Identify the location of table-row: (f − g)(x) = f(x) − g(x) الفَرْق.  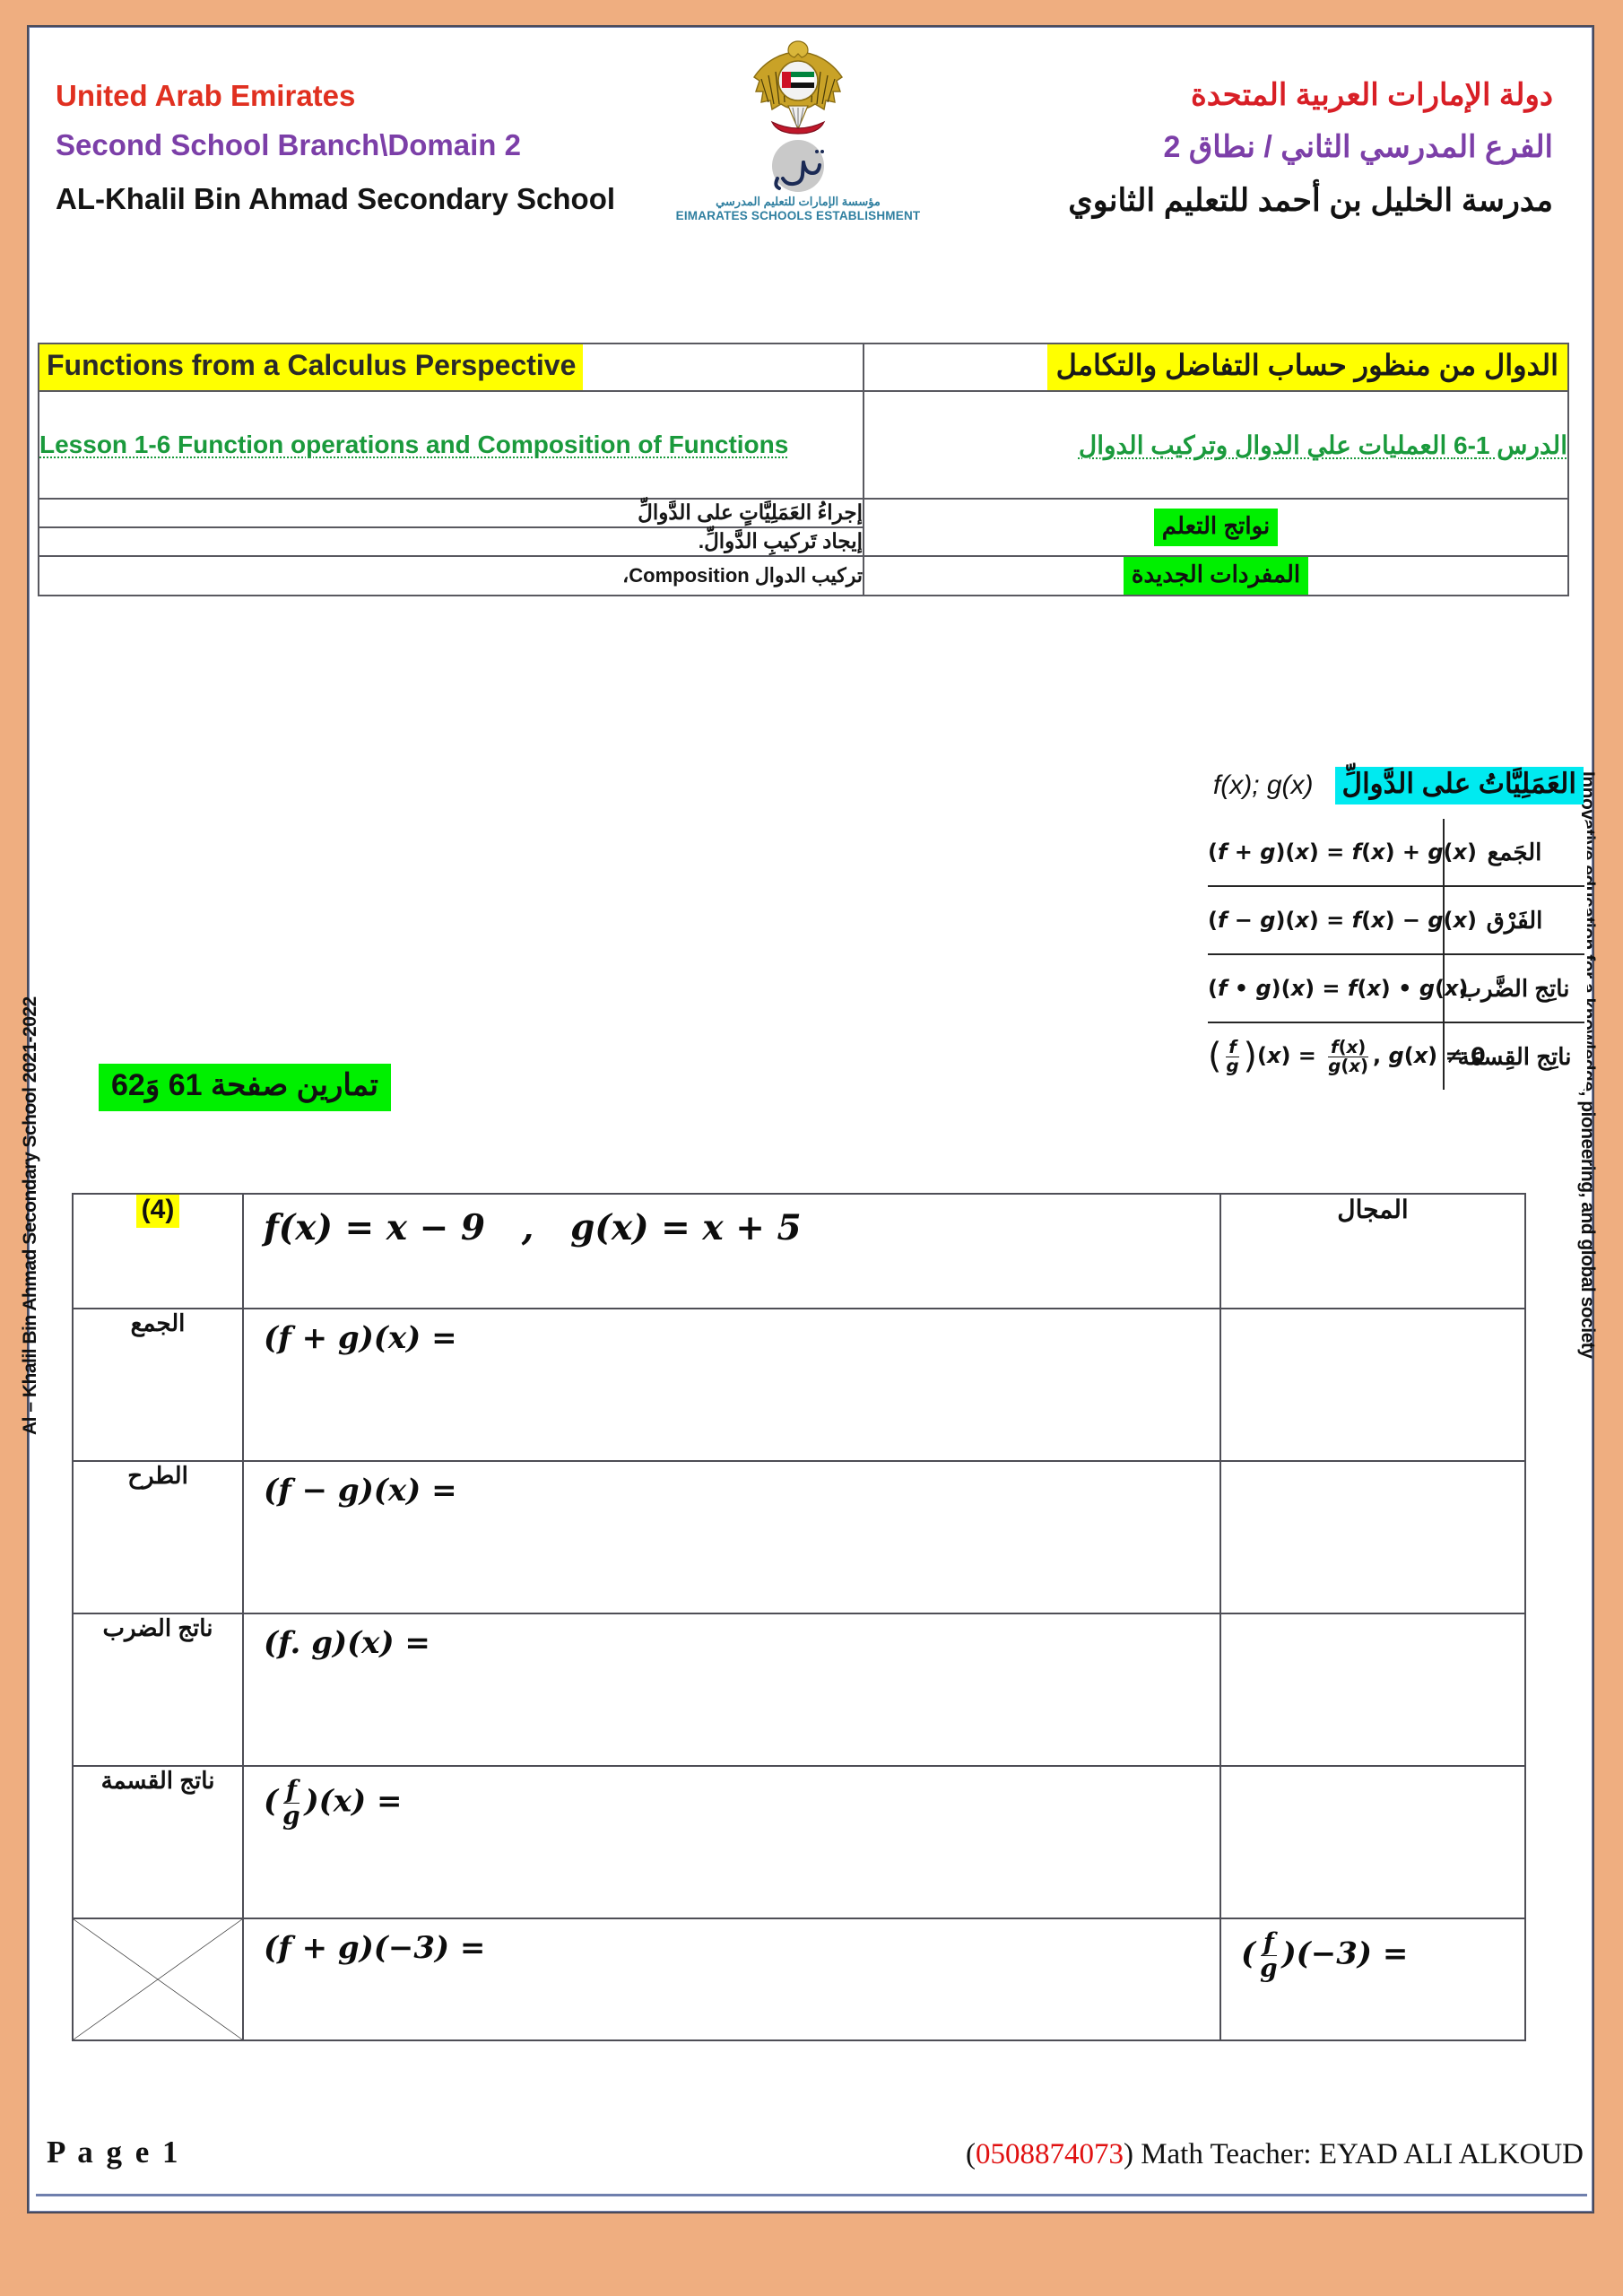
(1396, 920).